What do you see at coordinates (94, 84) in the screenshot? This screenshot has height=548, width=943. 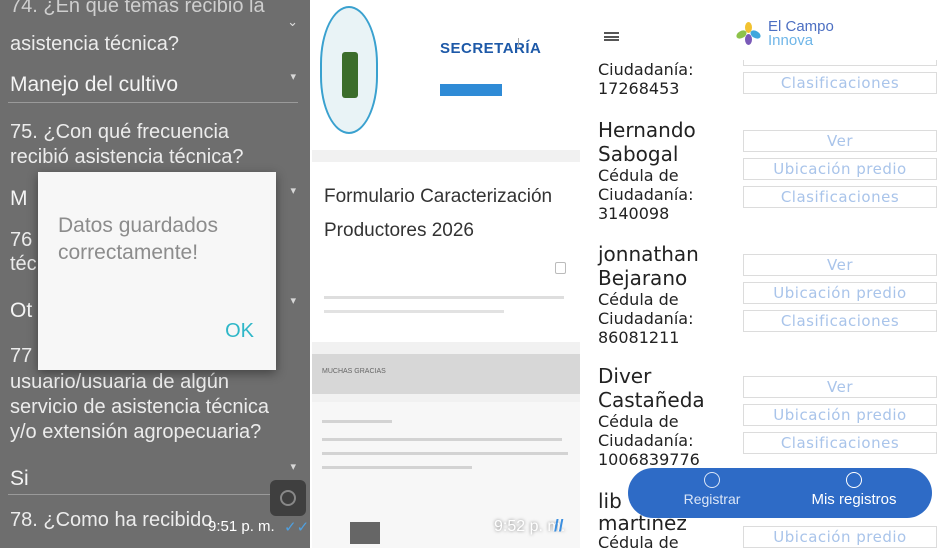 I see `answer-74: Manejo del cultivo` at bounding box center [94, 84].